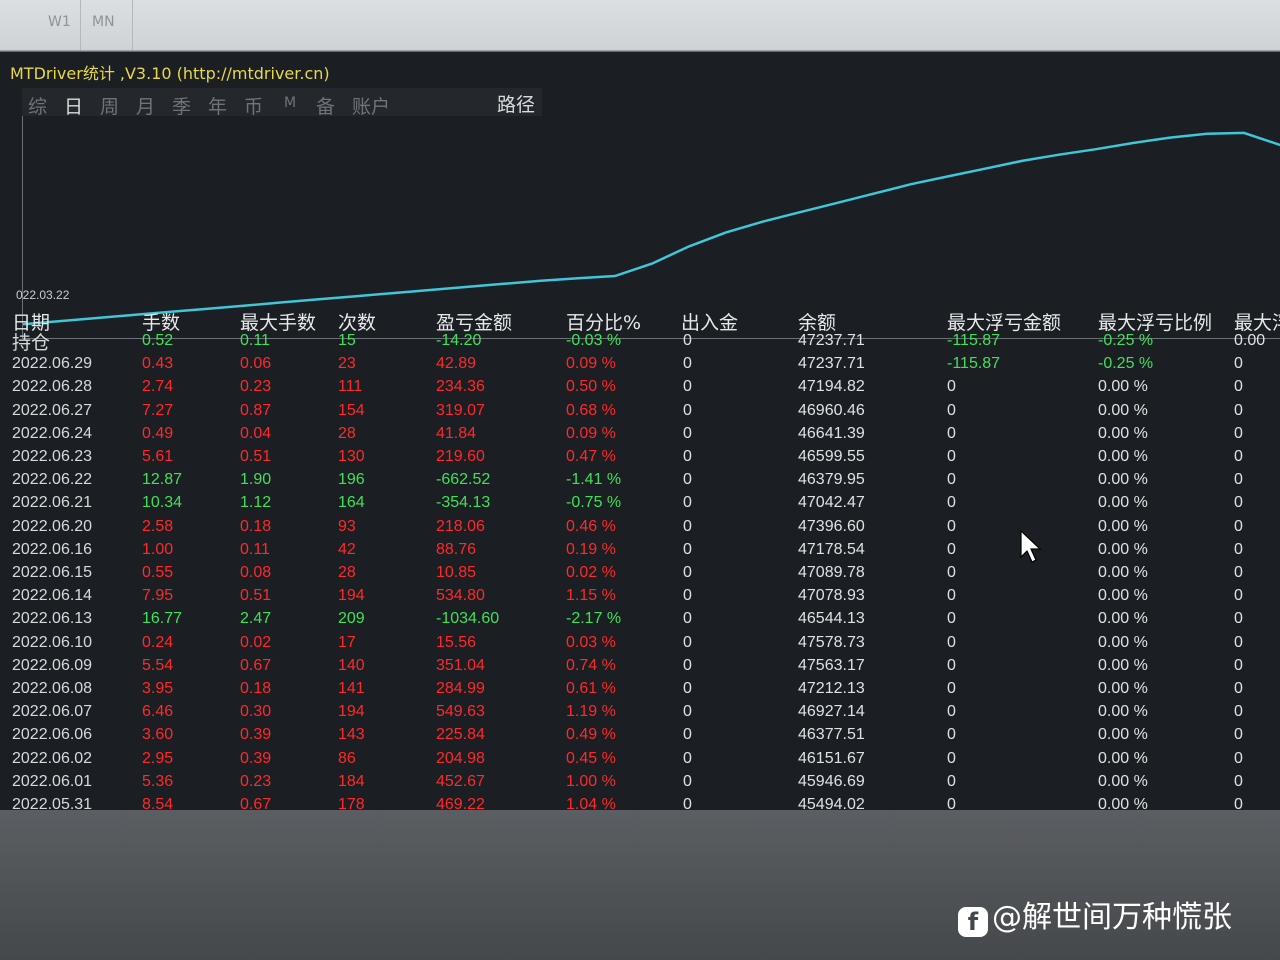  Describe the element at coordinates (158, 340) in the screenshot. I see `cell-lots: 0.52` at that location.